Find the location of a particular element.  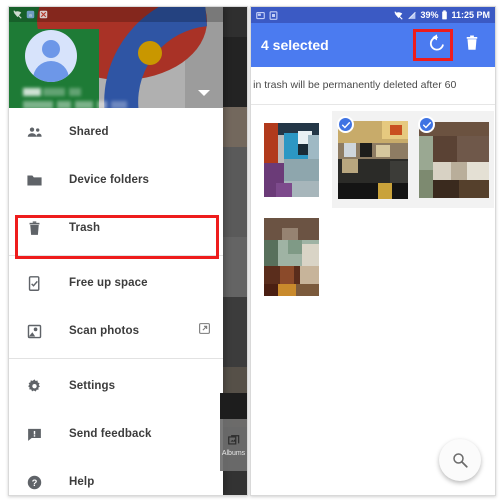

sidebar-item-settings: Settings is located at coordinates (116, 386).